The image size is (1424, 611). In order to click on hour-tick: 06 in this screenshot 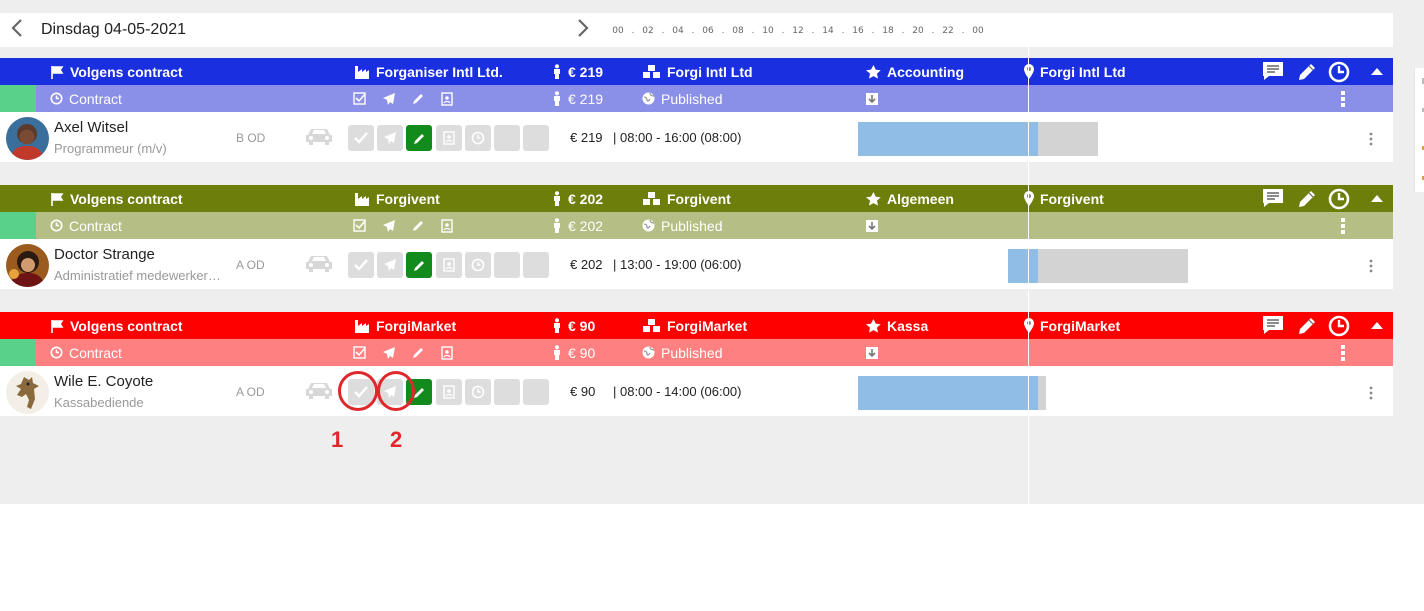, I will do `click(708, 31)`.